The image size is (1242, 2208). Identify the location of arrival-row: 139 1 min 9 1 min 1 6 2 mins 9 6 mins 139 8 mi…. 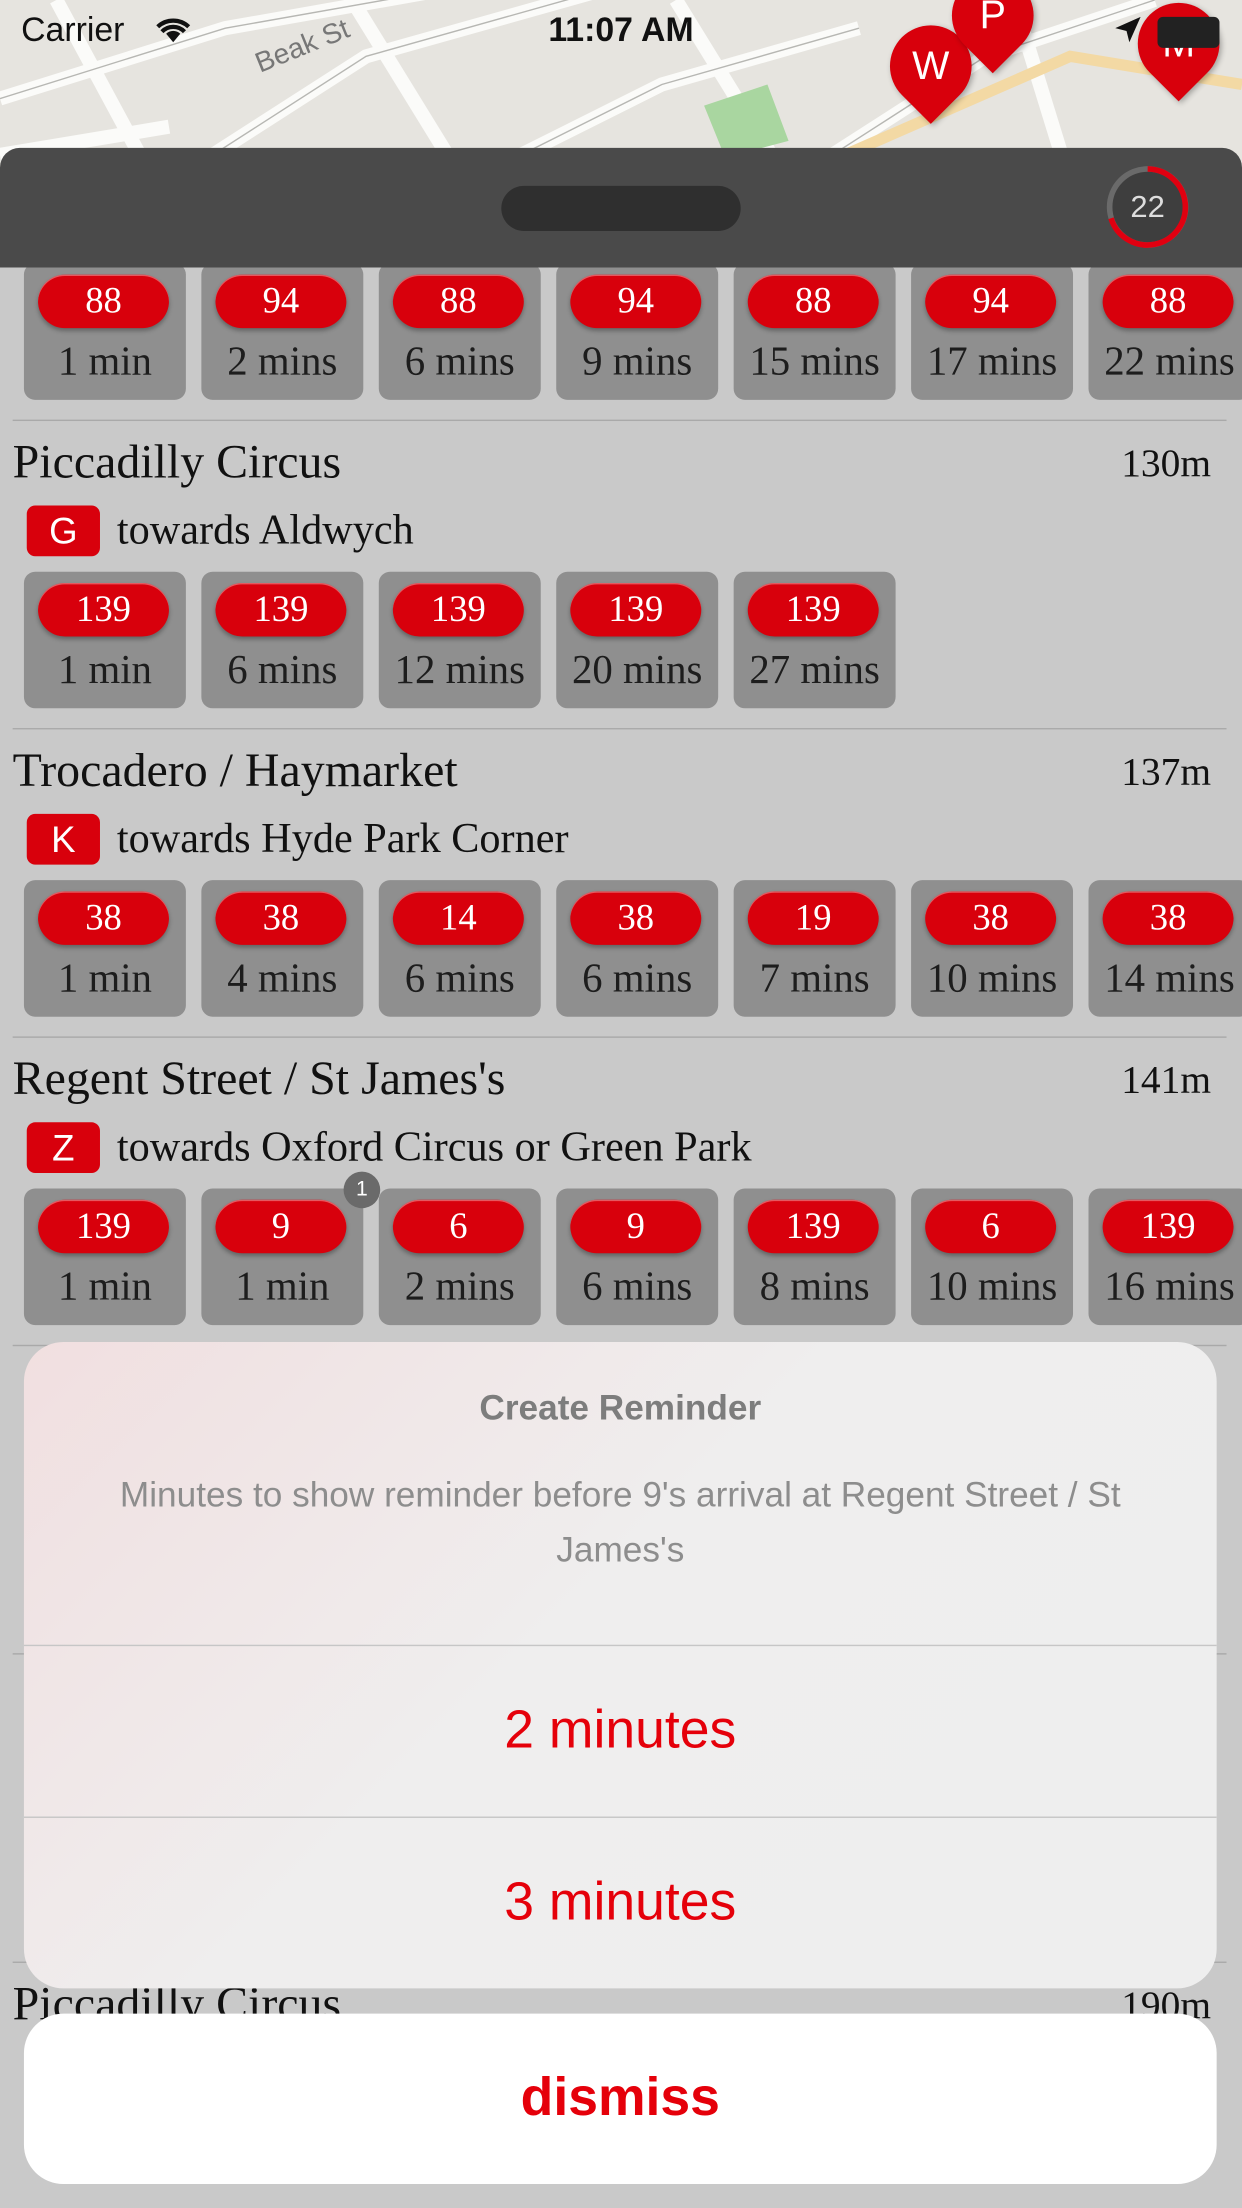
(632, 1248).